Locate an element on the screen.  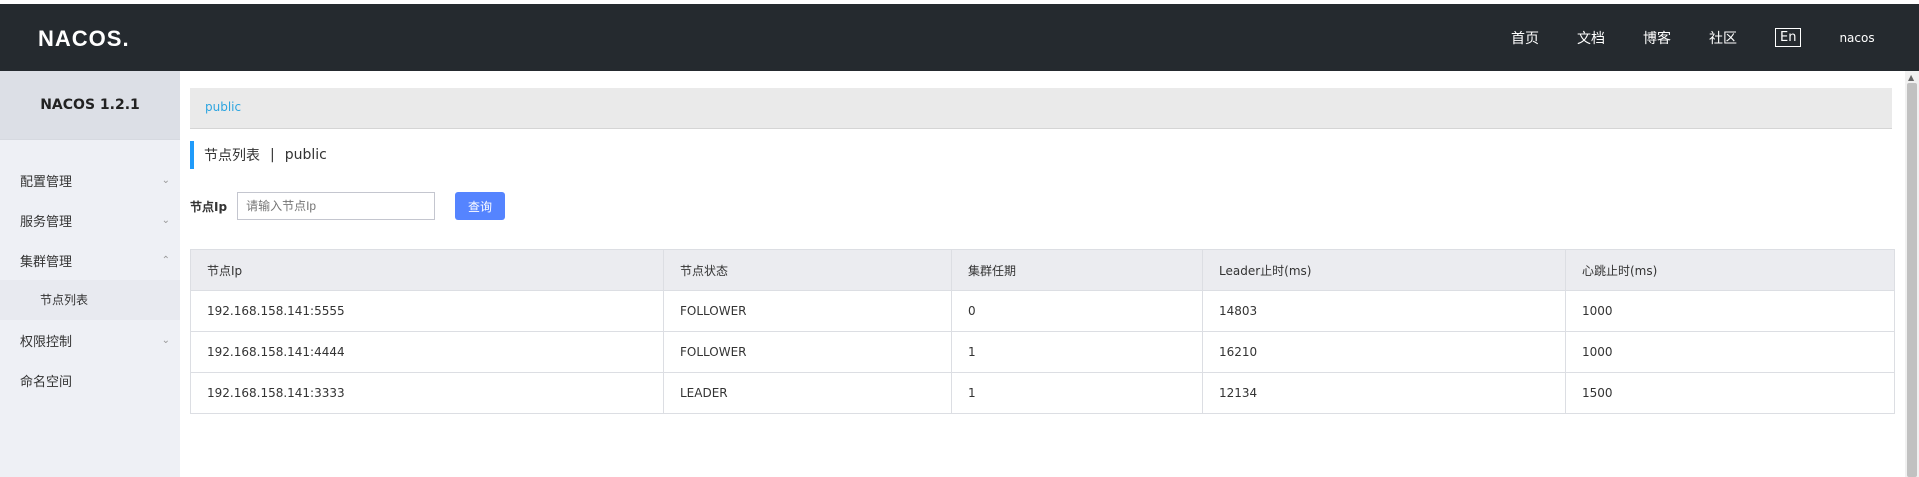
cell-leader-due: 14803 is located at coordinates (1384, 311).